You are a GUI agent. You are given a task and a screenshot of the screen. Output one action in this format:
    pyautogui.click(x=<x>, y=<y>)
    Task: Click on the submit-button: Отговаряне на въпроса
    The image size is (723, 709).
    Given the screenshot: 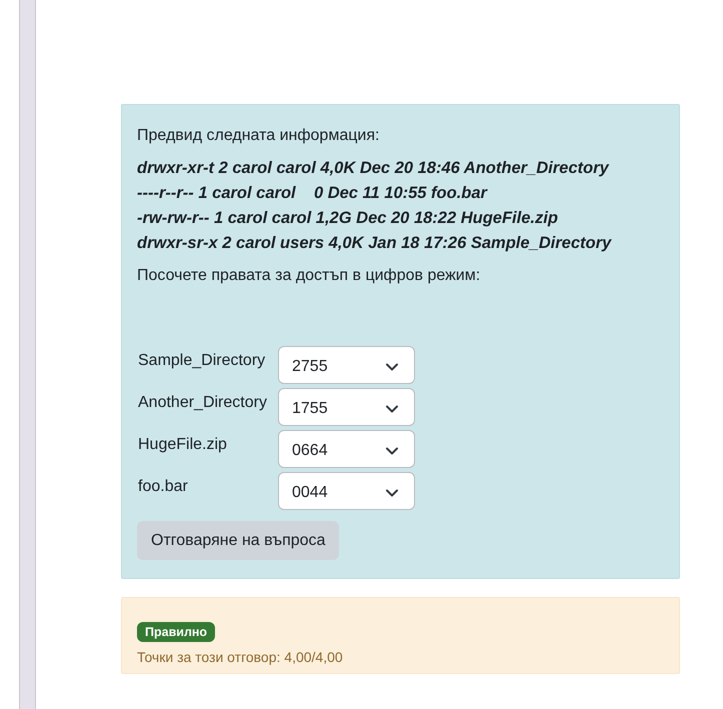 What is the action you would take?
    pyautogui.click(x=238, y=540)
    